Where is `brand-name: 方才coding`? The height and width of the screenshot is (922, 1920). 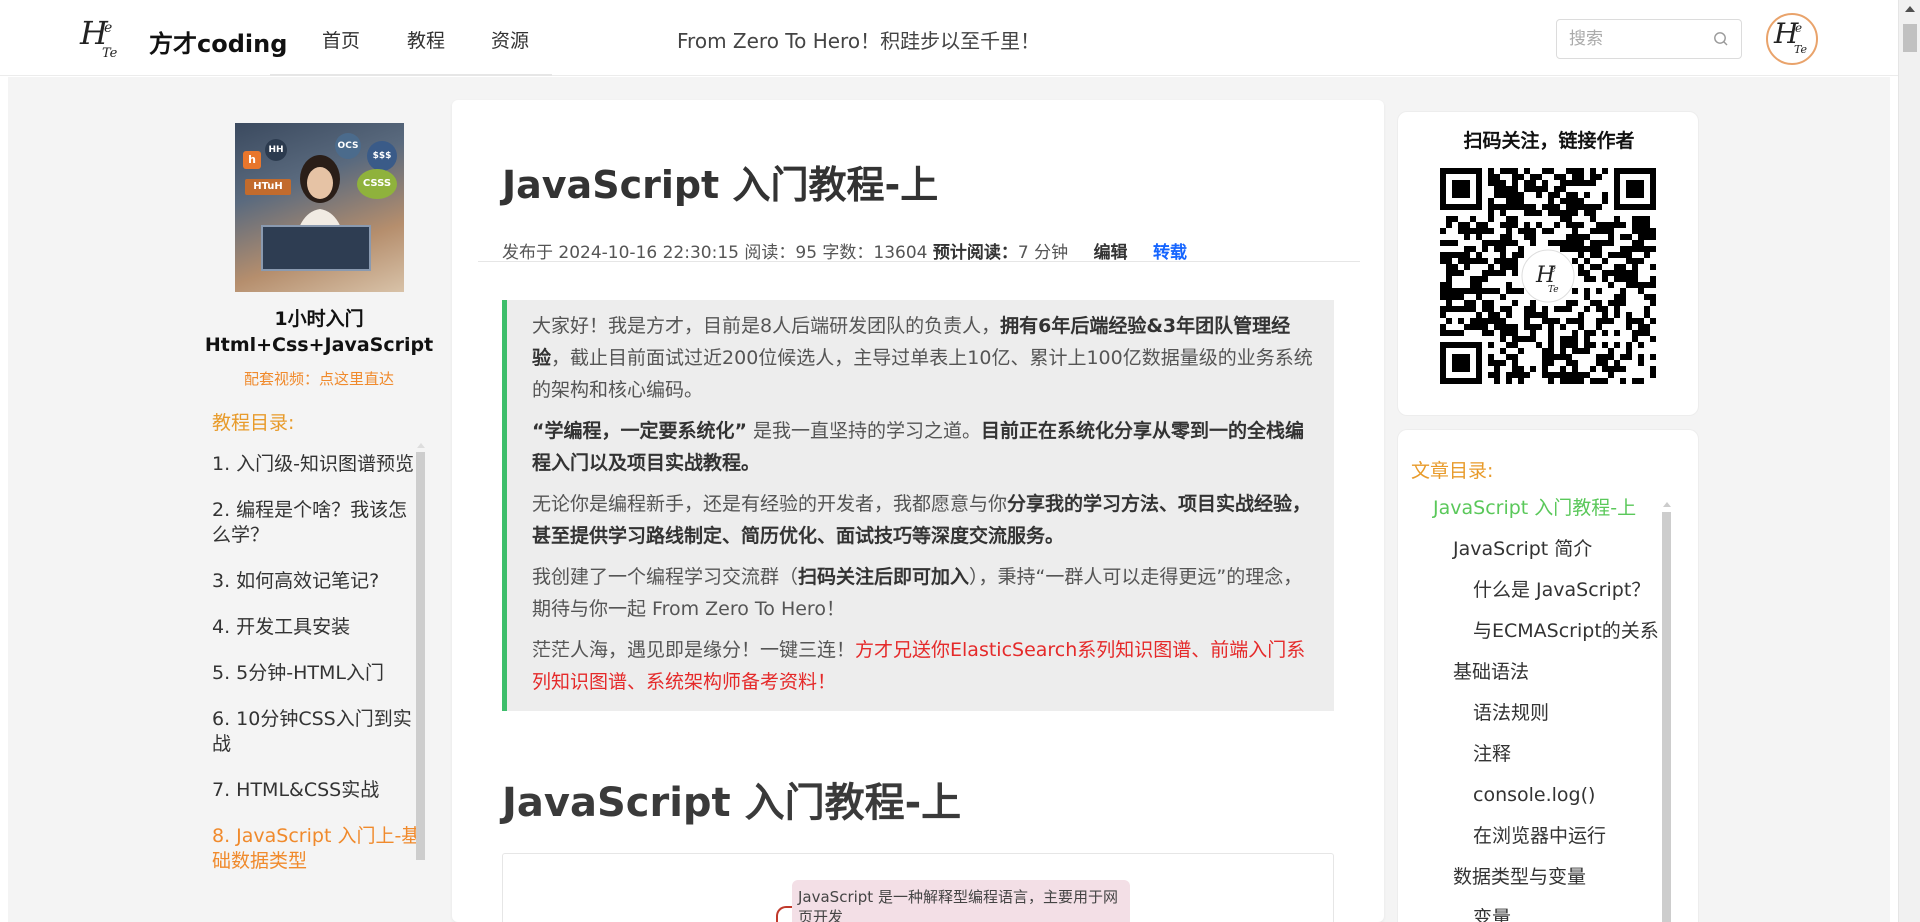 brand-name: 方才coding is located at coordinates (218, 41).